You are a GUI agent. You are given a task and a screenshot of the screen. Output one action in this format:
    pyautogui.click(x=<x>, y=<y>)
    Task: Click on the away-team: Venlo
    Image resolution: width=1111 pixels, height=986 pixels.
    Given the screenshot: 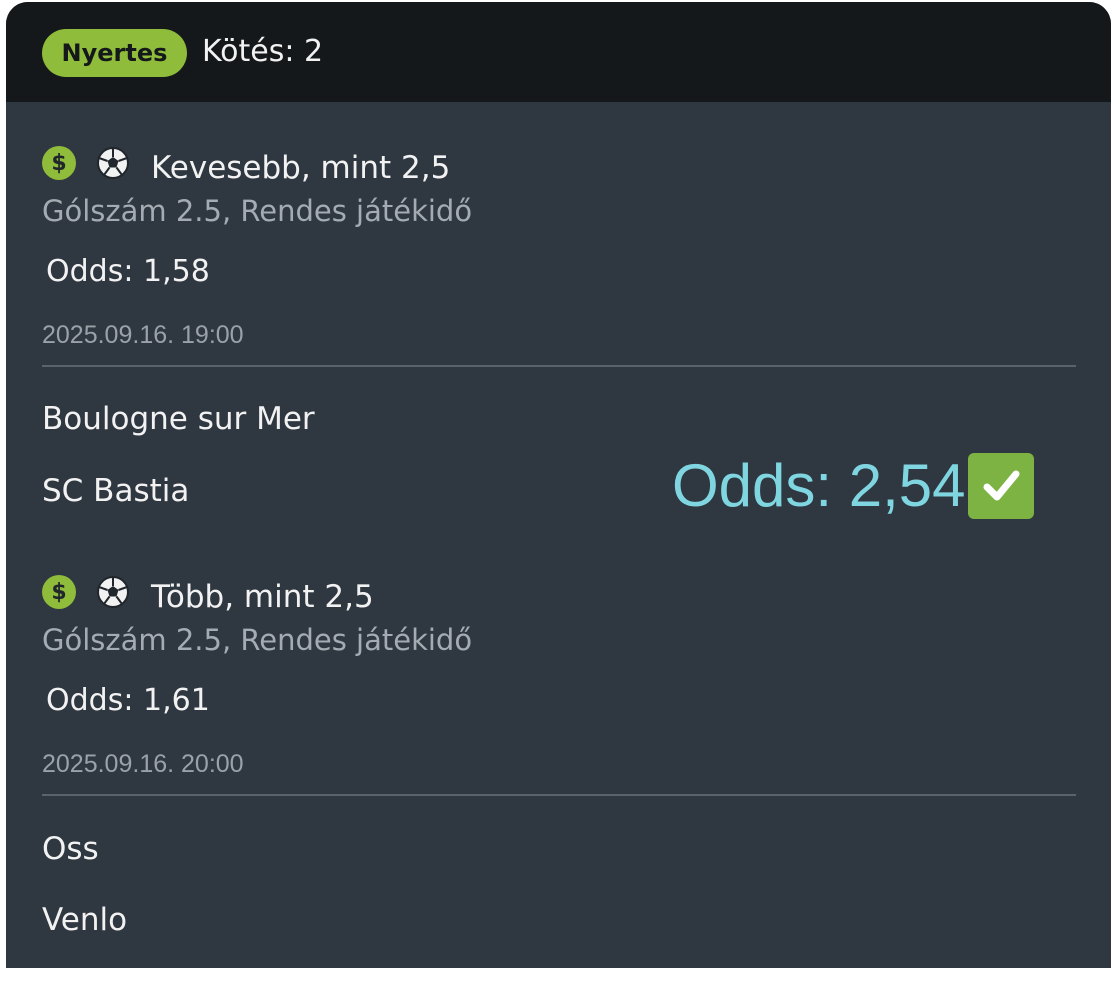 What is the action you would take?
    pyautogui.click(x=85, y=920)
    